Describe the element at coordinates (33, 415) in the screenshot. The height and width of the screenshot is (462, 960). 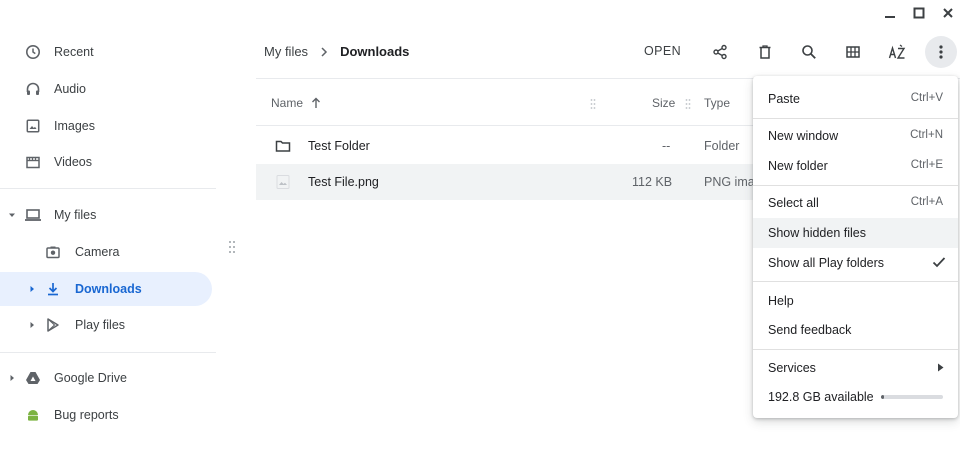
I see `android-icon` at that location.